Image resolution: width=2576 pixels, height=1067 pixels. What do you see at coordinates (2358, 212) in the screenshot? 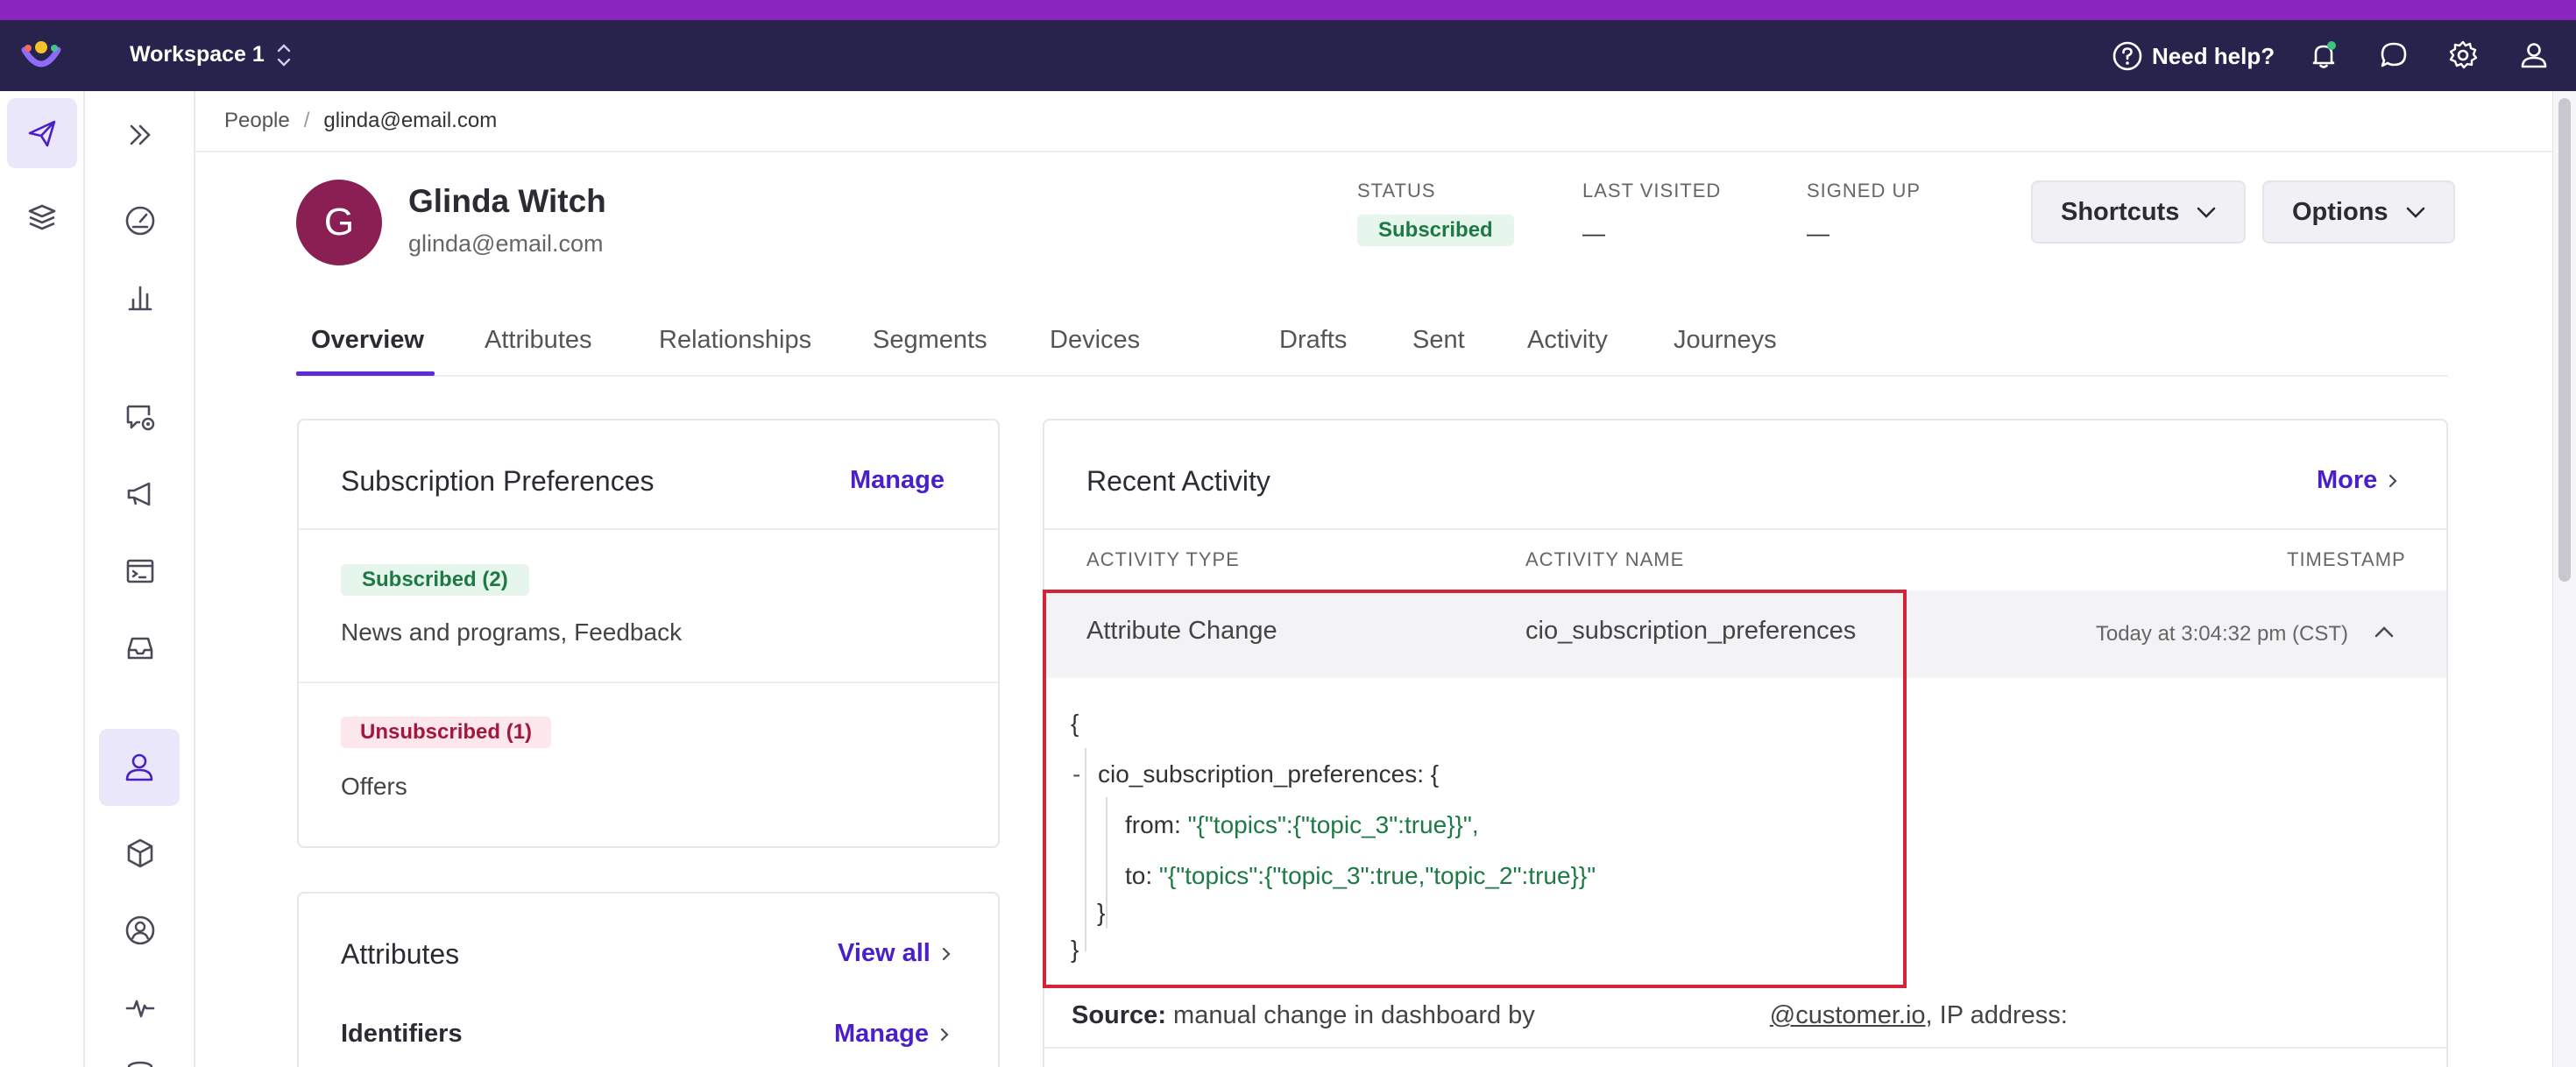
I see `options-button: Options` at bounding box center [2358, 212].